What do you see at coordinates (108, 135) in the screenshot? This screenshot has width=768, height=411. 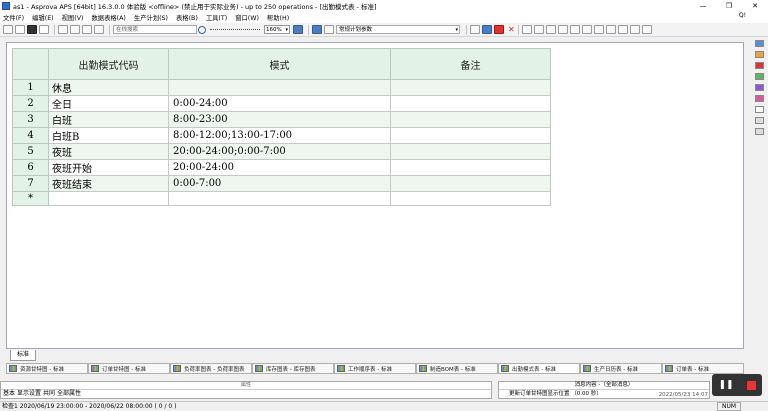 I see `cell-code: 白班B` at bounding box center [108, 135].